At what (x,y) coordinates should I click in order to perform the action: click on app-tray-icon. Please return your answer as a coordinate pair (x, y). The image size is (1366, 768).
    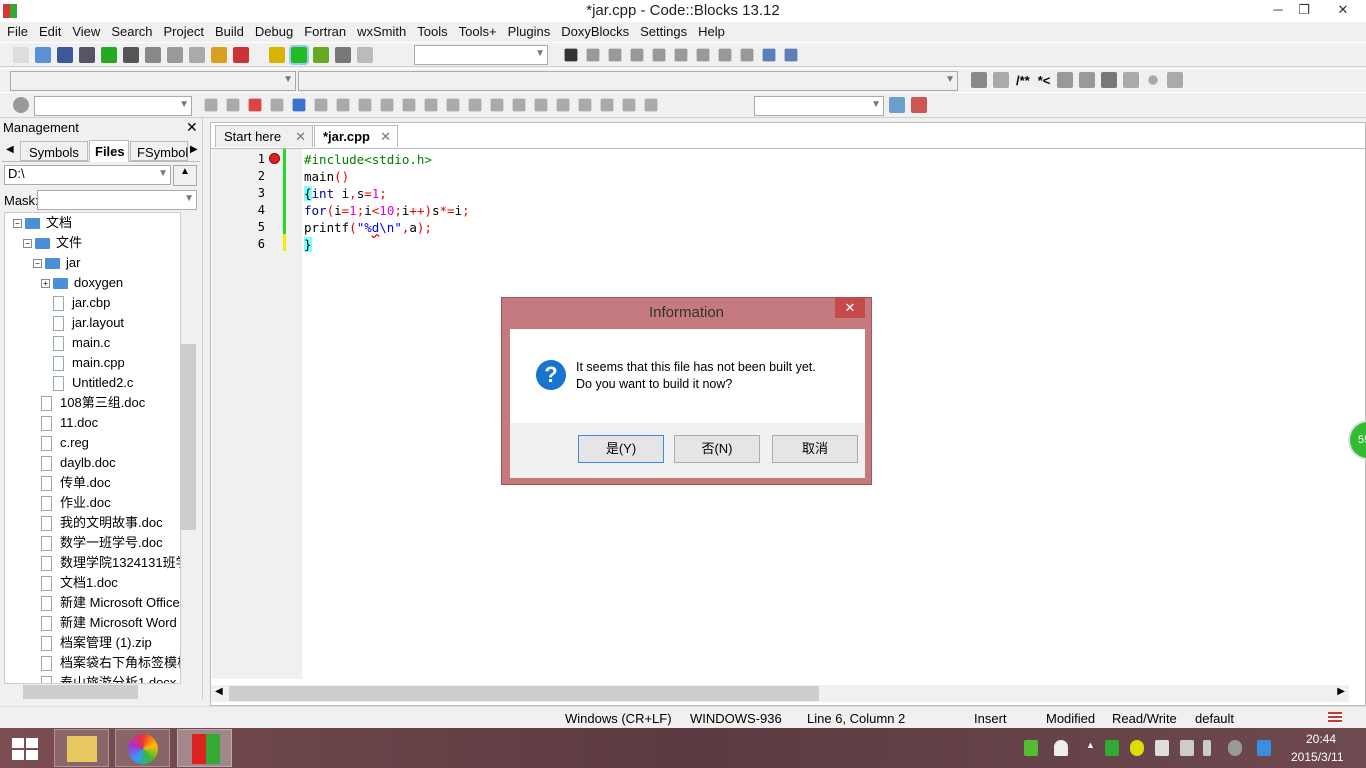
    Looking at the image, I should click on (1264, 748).